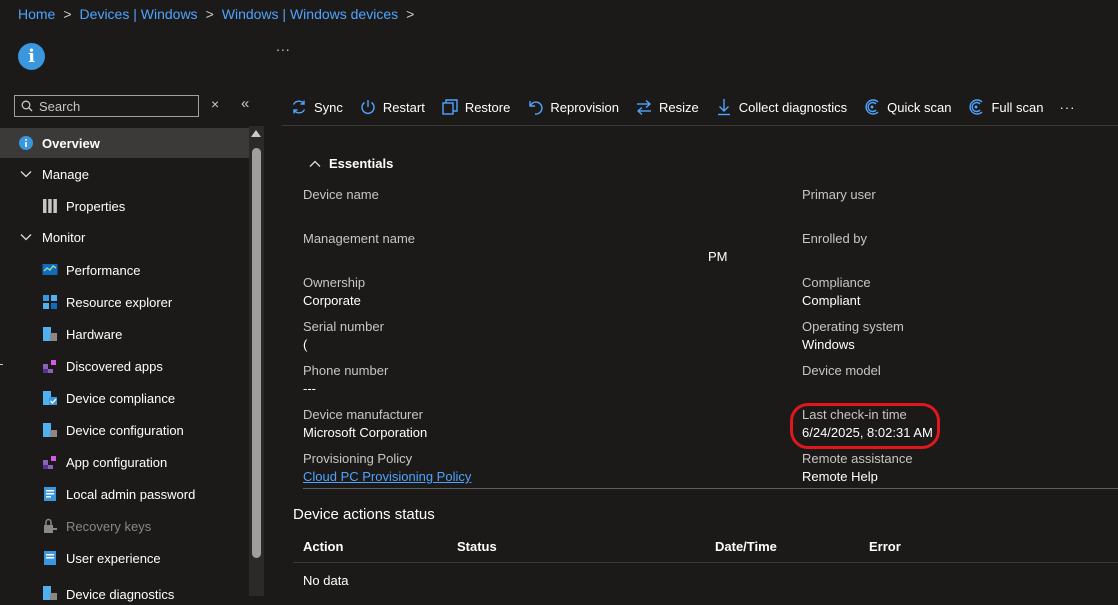 The image size is (1118, 605). I want to click on more-icon: ···, so click(1067, 107).